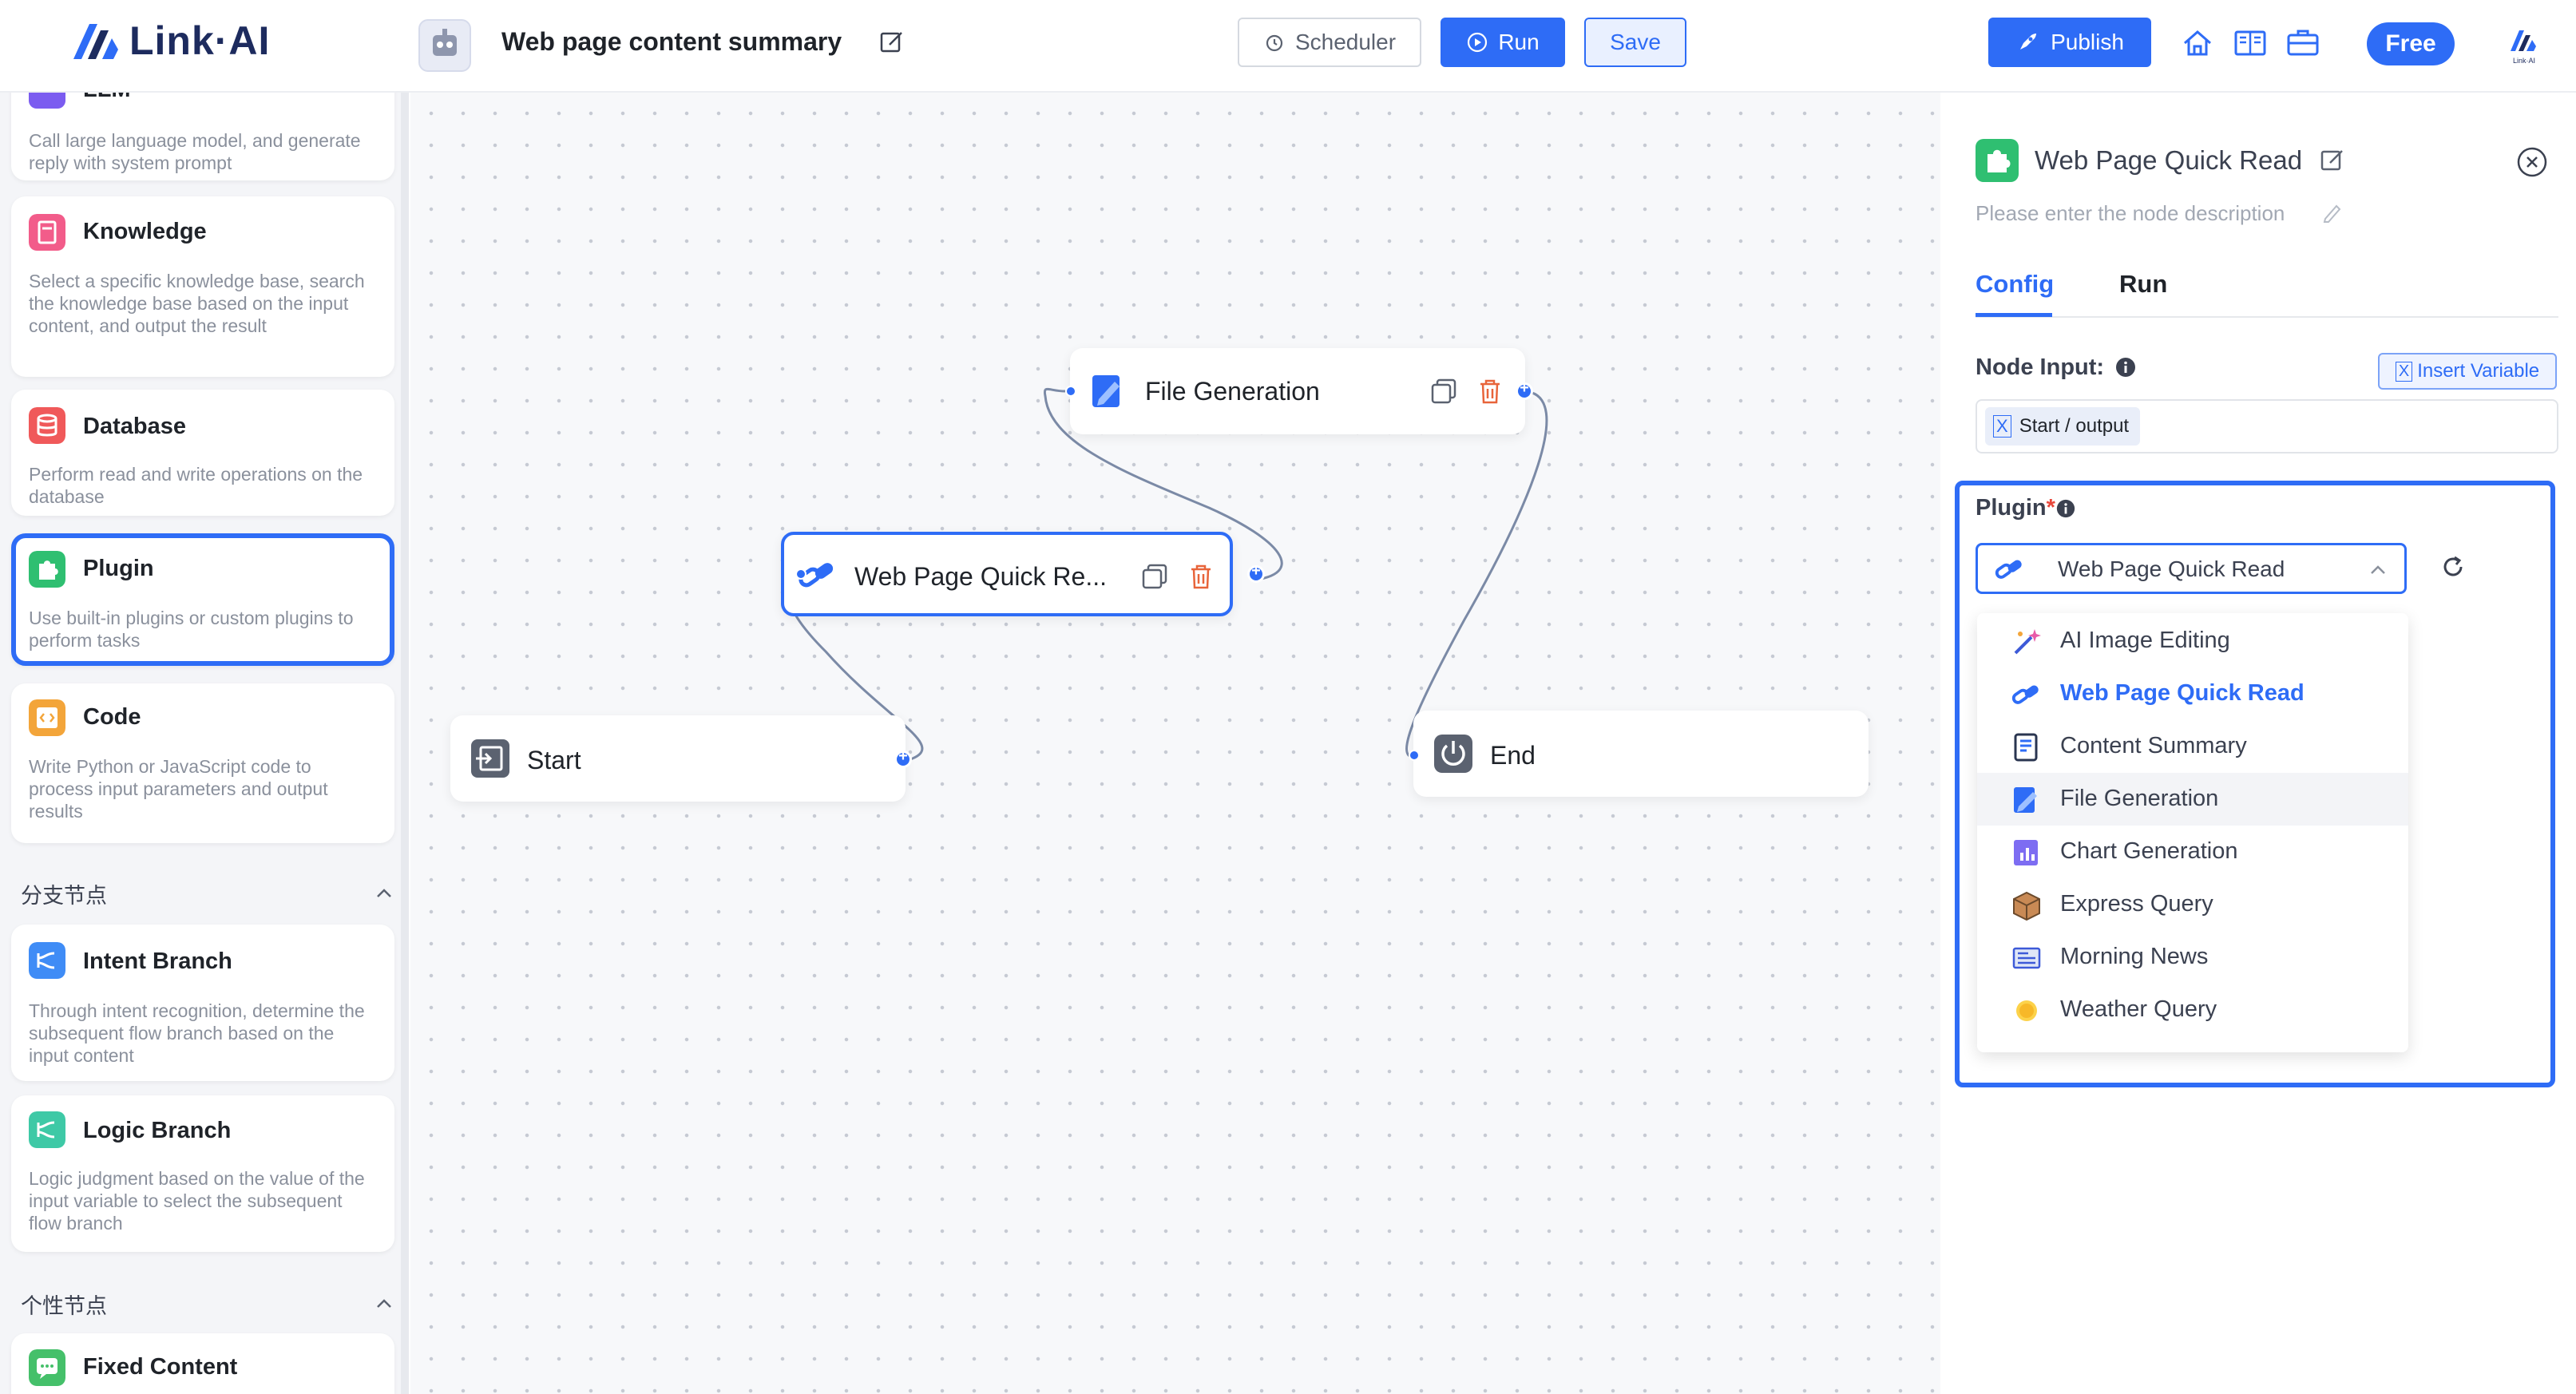 Image resolution: width=2576 pixels, height=1394 pixels. I want to click on node-file-generation: File Generation, so click(1297, 391).